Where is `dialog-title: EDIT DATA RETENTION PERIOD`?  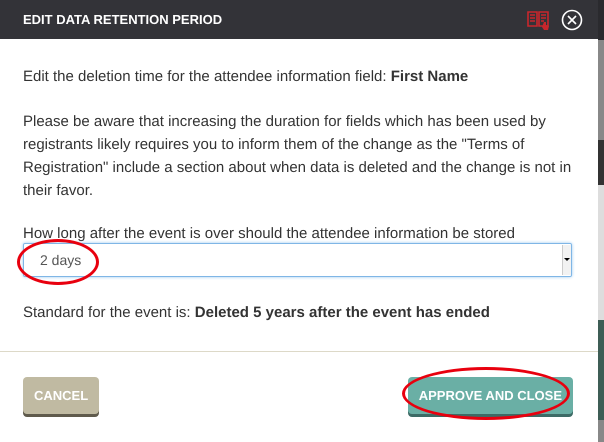
dialog-title: EDIT DATA RETENTION PERIOD is located at coordinates (122, 19).